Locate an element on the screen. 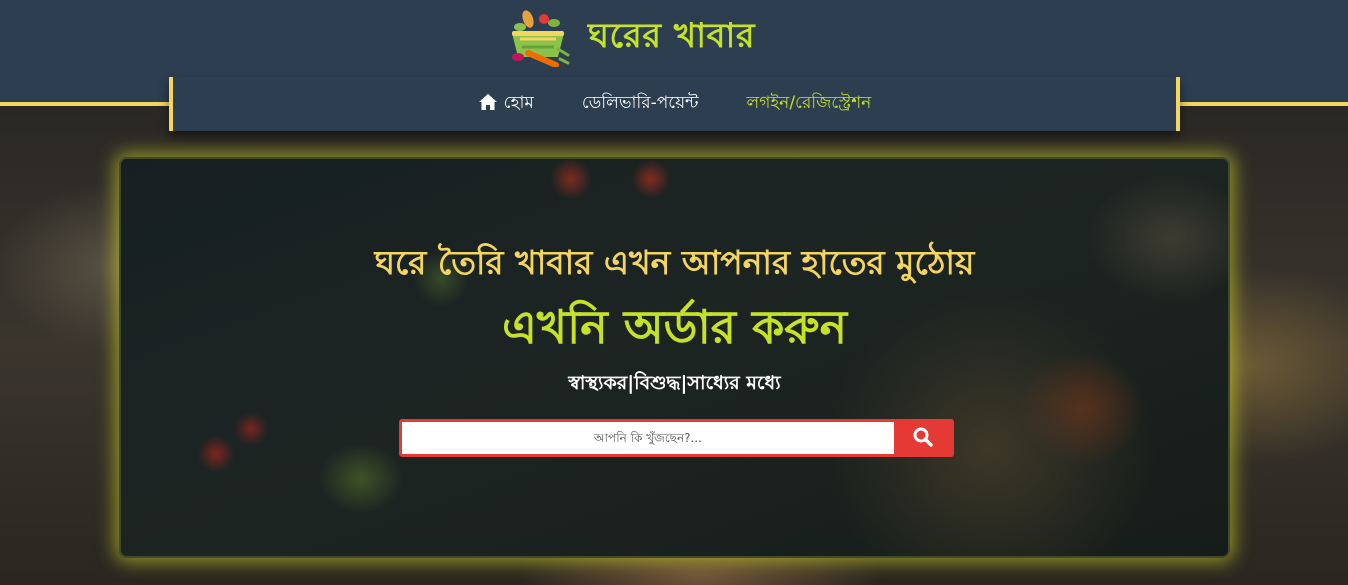 The image size is (1348, 585). search-input is located at coordinates (648, 438).